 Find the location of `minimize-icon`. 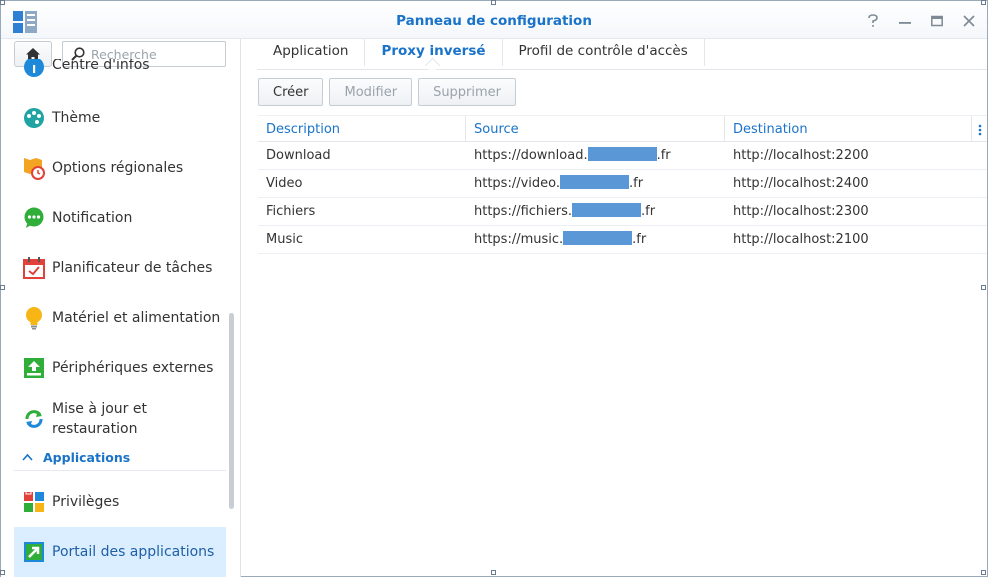

minimize-icon is located at coordinates (905, 21).